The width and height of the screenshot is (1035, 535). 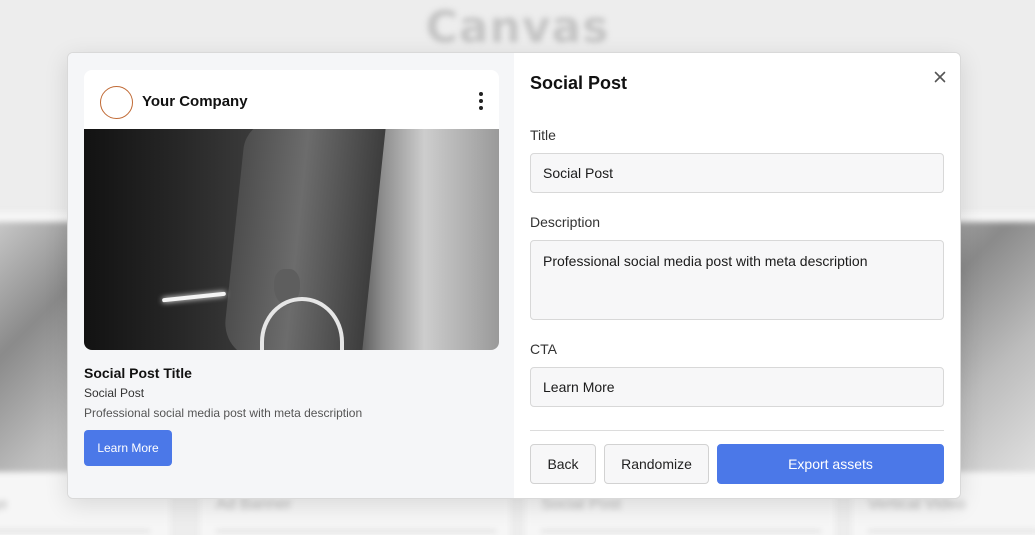 I want to click on post-header: Your Company, so click(x=291, y=99).